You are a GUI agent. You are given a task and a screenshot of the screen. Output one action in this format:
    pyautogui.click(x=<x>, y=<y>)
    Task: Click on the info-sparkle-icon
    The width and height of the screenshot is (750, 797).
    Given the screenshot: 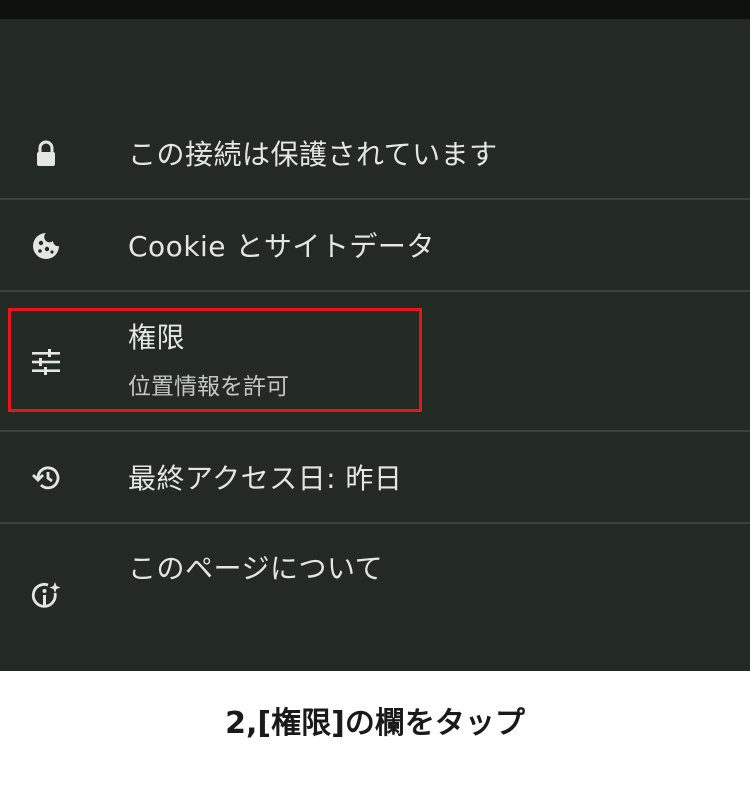 What is the action you would take?
    pyautogui.click(x=46, y=597)
    